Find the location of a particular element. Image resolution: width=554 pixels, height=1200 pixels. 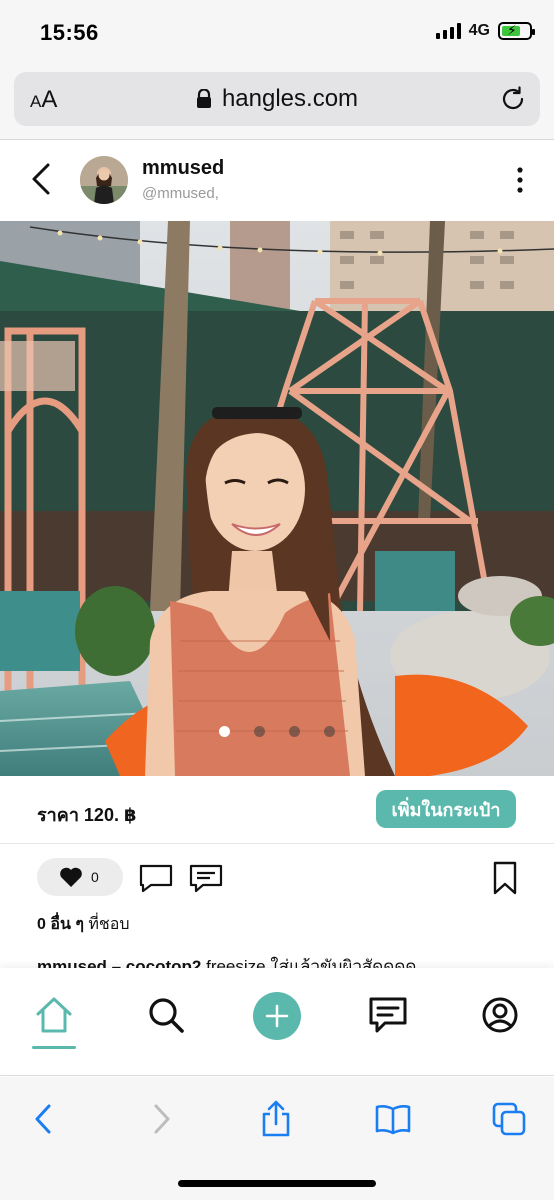

status-icons: 4G ⚡ is located at coordinates (485, 31).